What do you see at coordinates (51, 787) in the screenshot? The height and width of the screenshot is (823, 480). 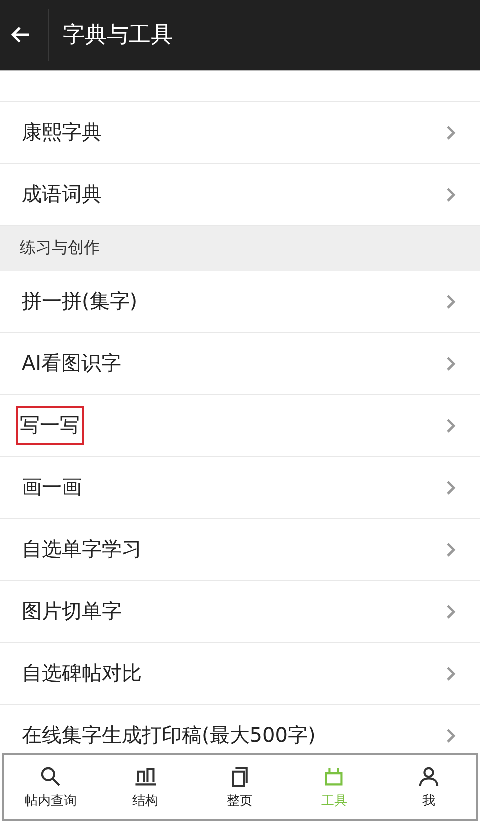 I see `tab: 帖内查询` at bounding box center [51, 787].